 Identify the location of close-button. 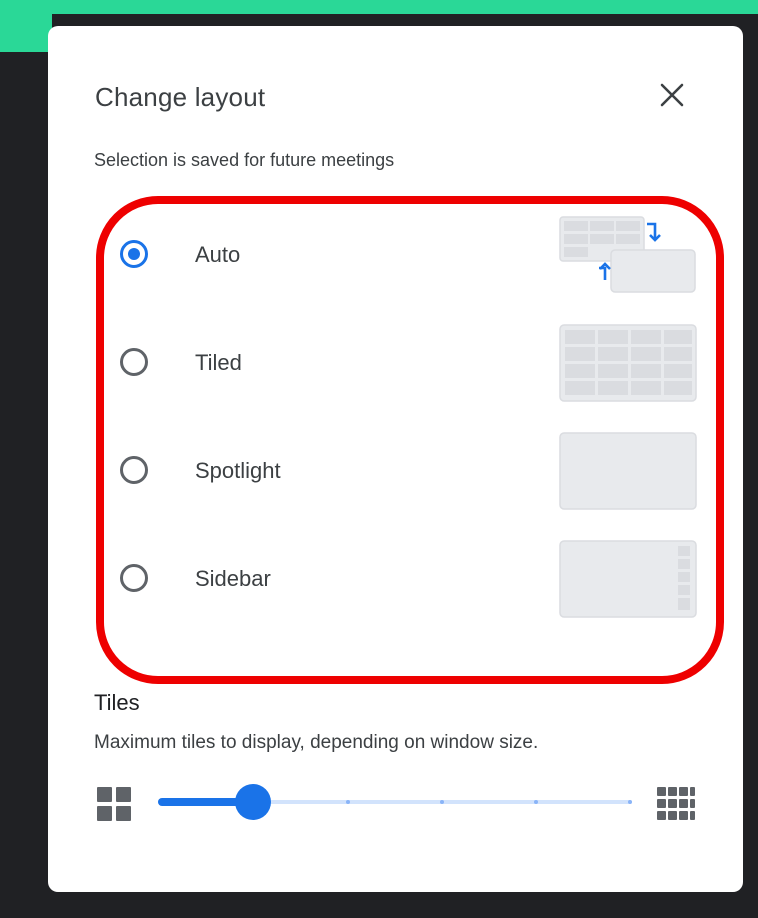
(672, 95).